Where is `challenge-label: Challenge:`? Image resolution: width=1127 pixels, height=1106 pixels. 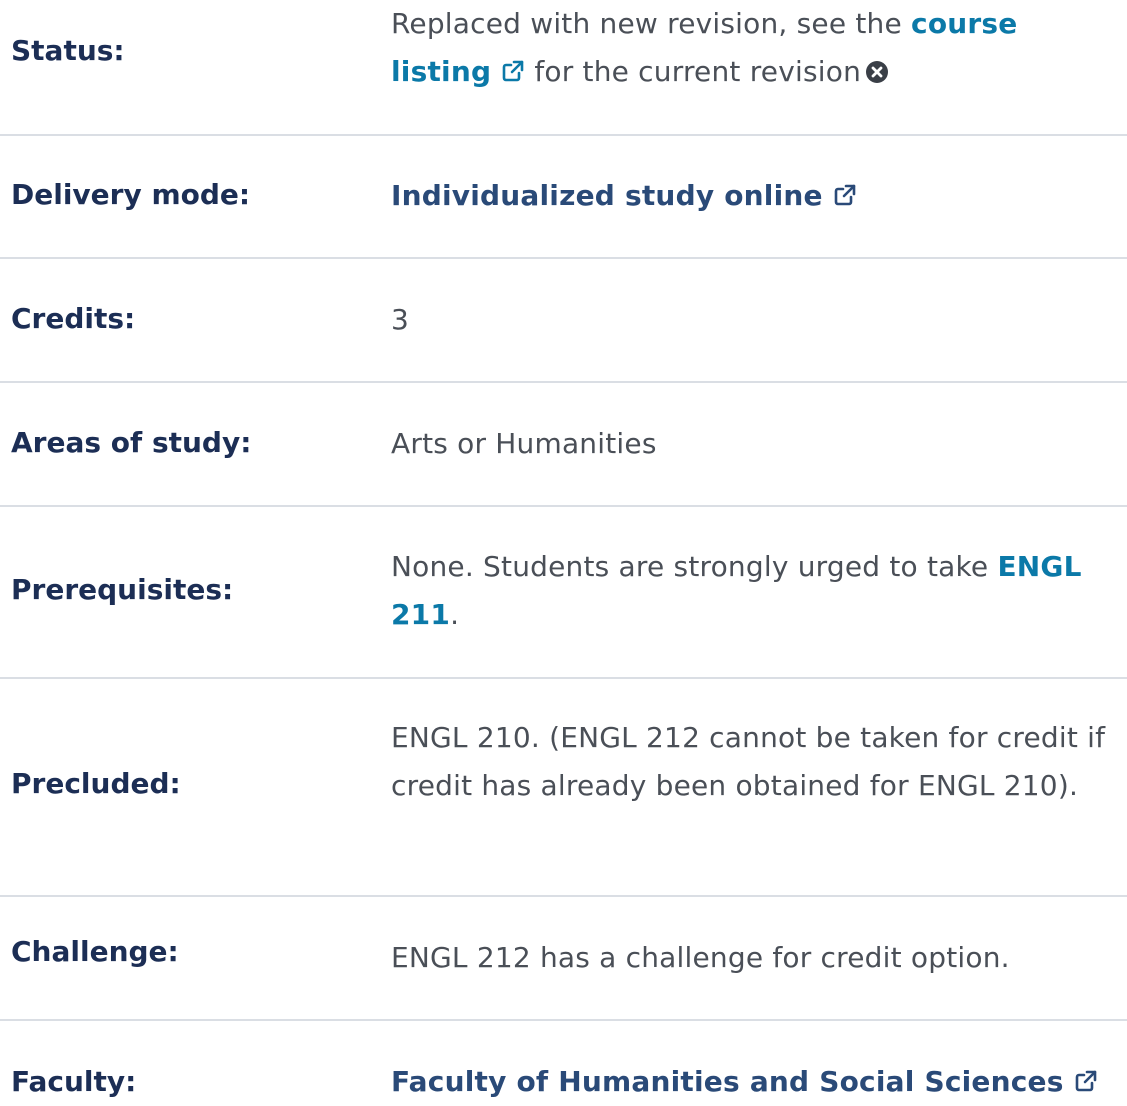 challenge-label: Challenge: is located at coordinates (95, 951).